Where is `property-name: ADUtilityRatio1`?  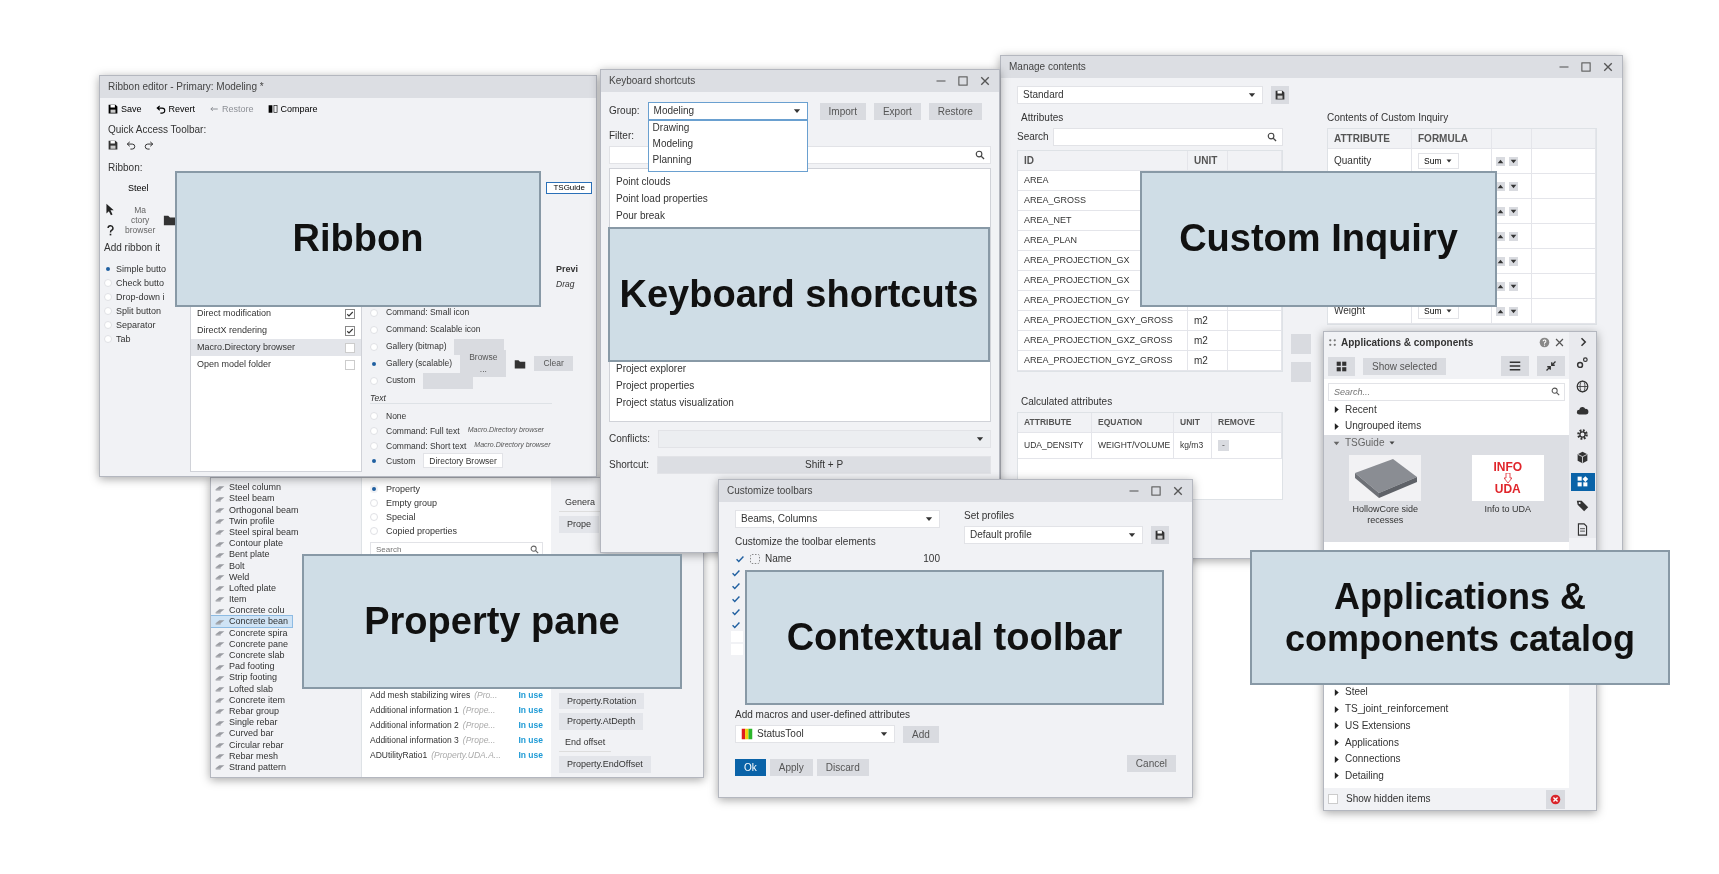 property-name: ADUtilityRatio1 is located at coordinates (399, 755).